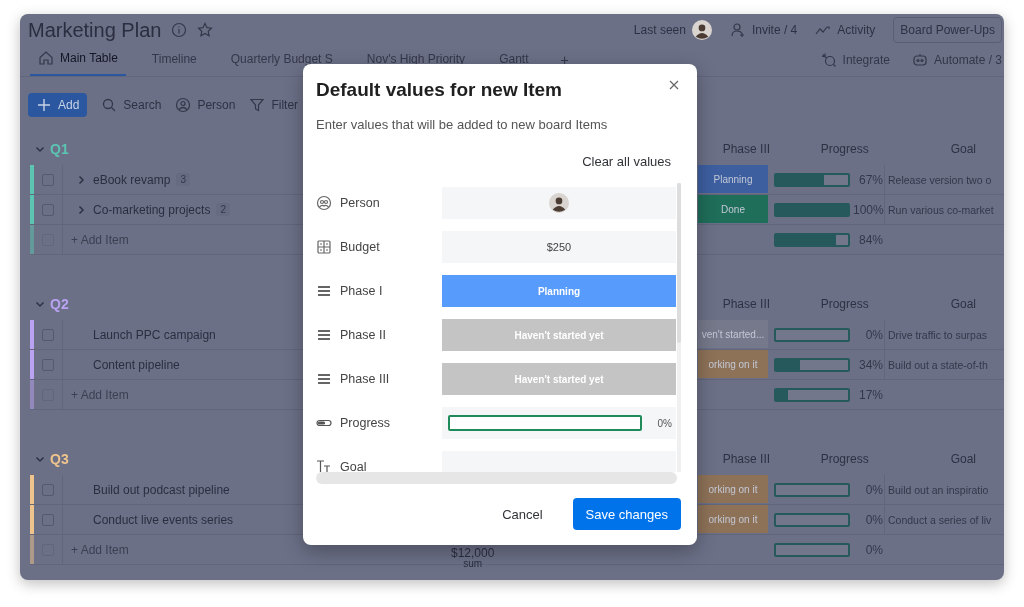 Image resolution: width=1024 pixels, height=607 pixels. What do you see at coordinates (733, 209) in the screenshot?
I see `status-cell: Done` at bounding box center [733, 209].